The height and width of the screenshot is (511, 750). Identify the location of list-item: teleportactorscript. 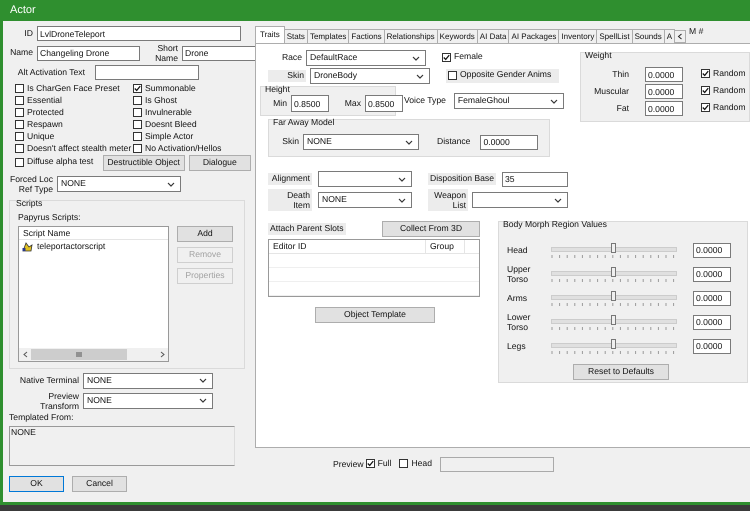
(71, 247).